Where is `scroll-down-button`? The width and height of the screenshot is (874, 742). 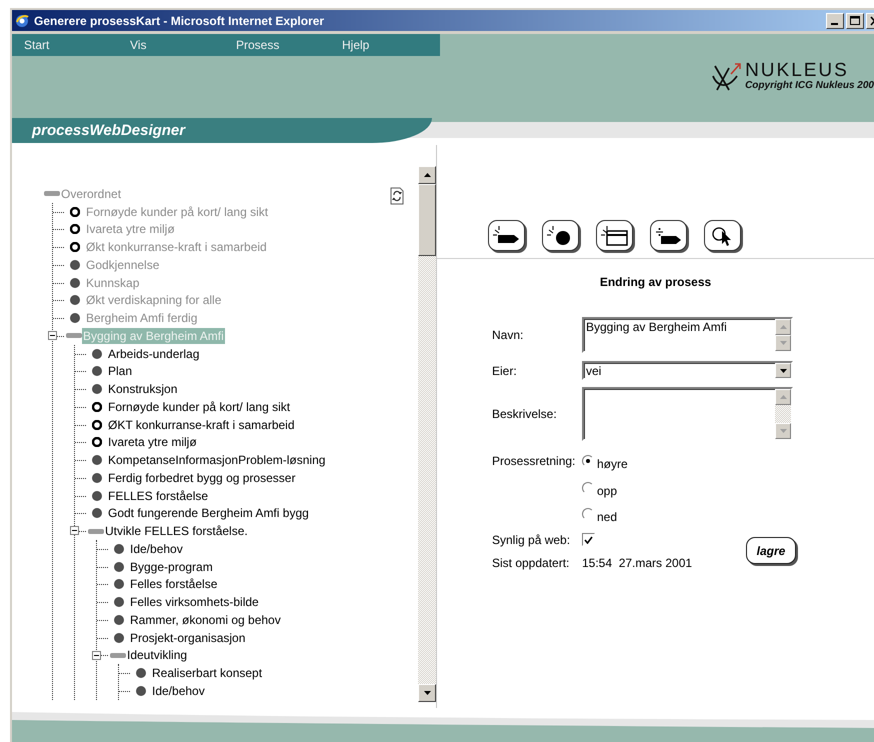
scroll-down-button is located at coordinates (427, 693).